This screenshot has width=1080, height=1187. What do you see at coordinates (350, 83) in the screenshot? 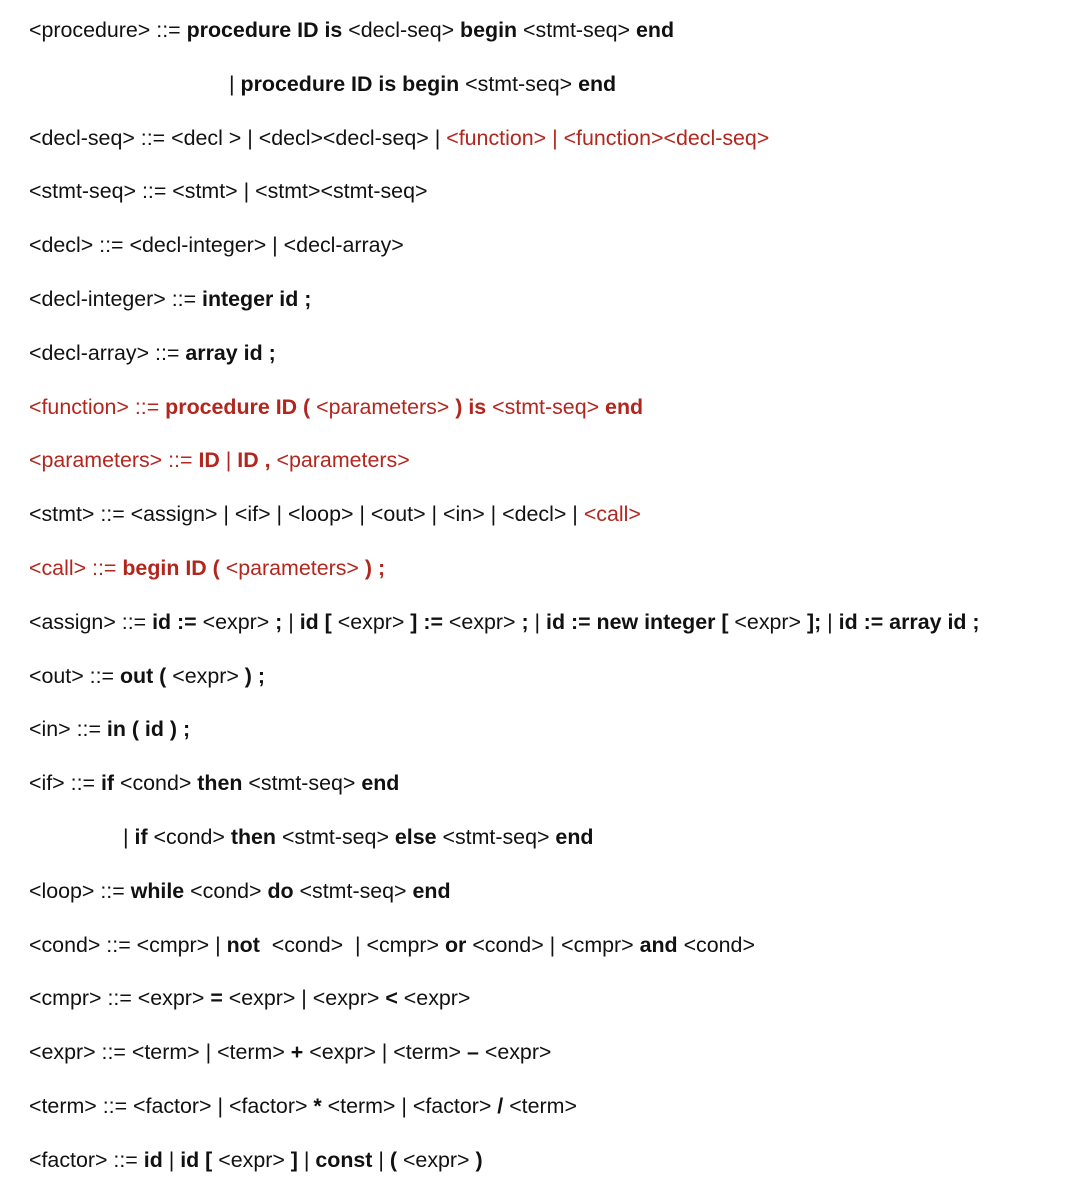
I see `grammar-token: procedure ID is begin` at bounding box center [350, 83].